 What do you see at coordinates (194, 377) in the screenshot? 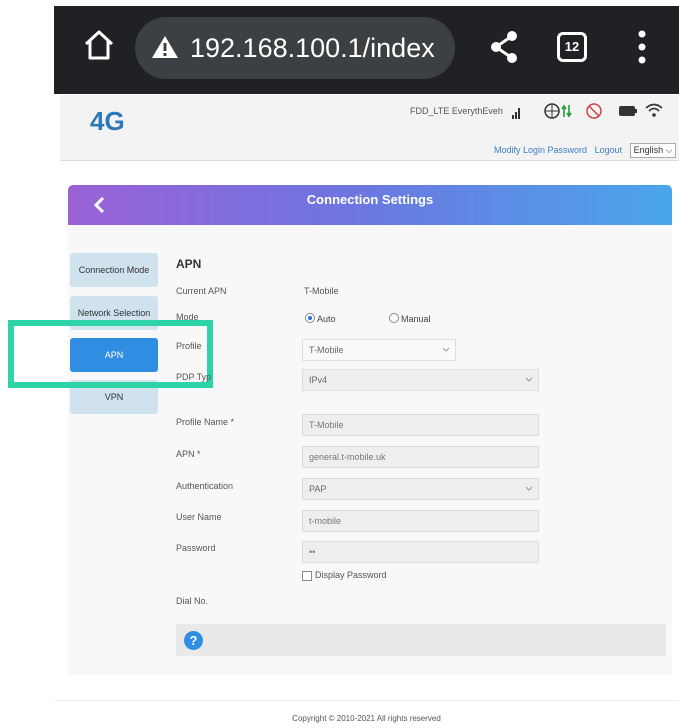
I see `pdp-type-label: PDP Typ` at bounding box center [194, 377].